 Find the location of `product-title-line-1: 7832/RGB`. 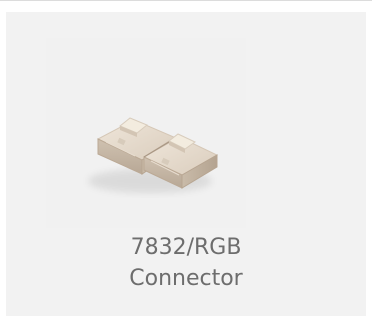

product-title-line-1: 7832/RGB is located at coordinates (186, 247).